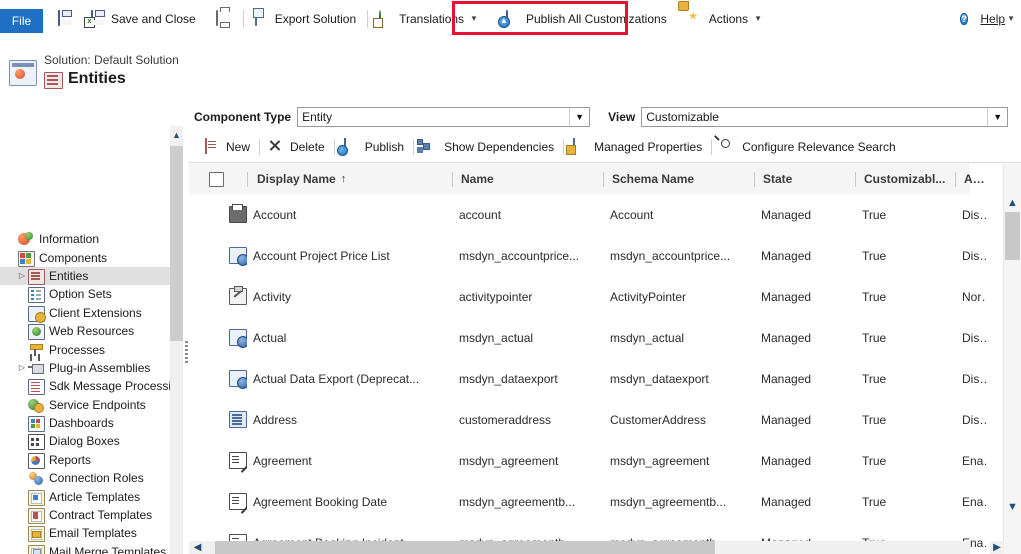  Describe the element at coordinates (444, 116) in the screenshot. I see `component-type-select: Entity ▼` at that location.